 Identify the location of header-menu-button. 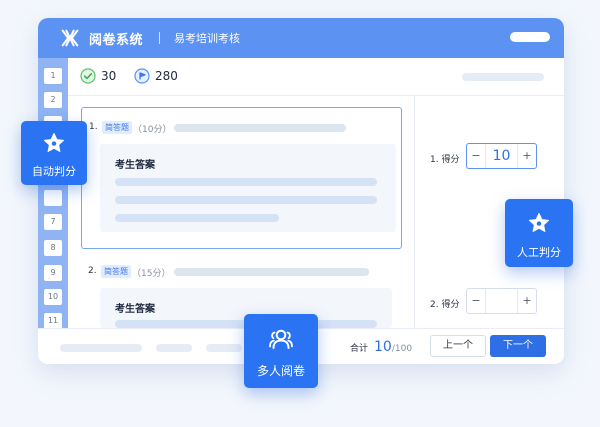
(530, 37).